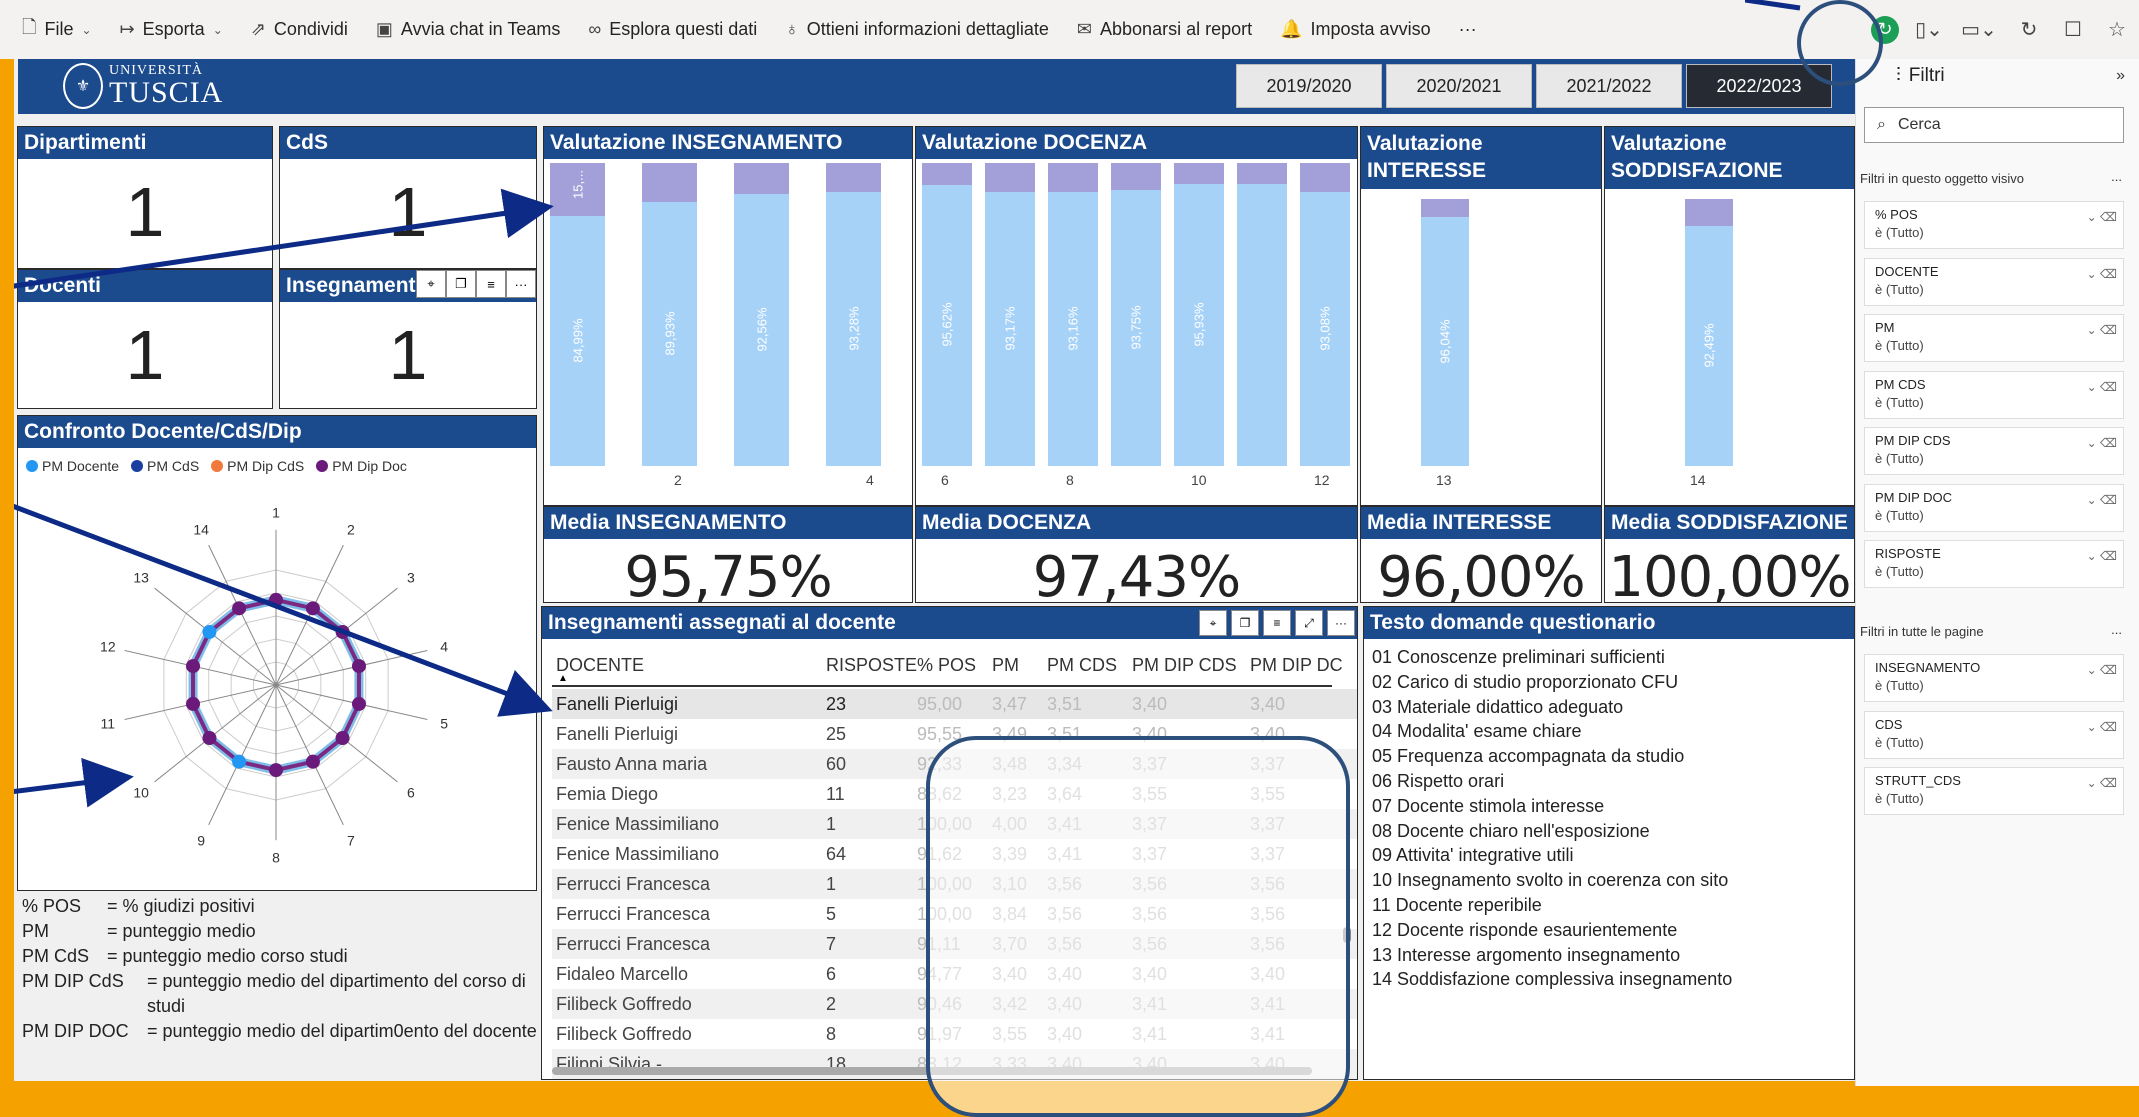 The image size is (2139, 1117). I want to click on view-icon: ▭⌄, so click(1979, 30).